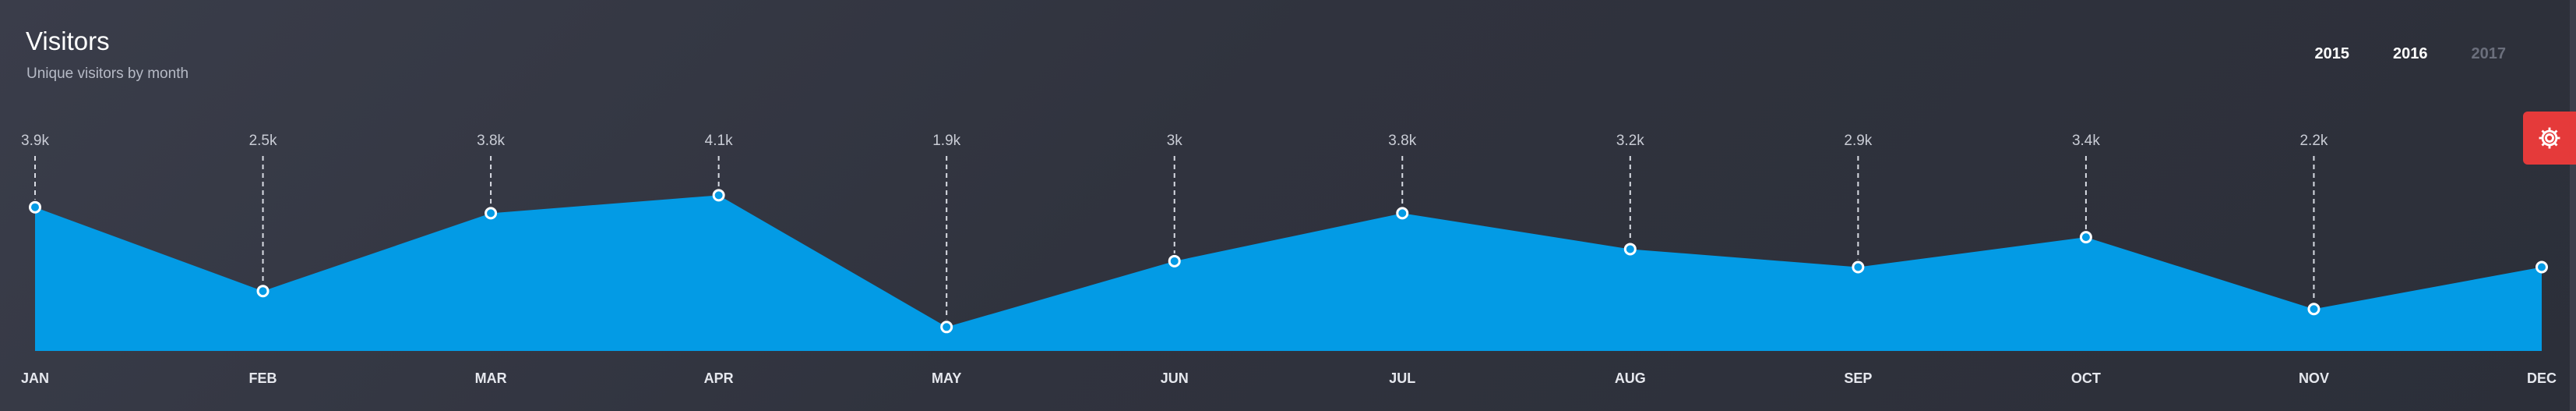  I want to click on month-tick-label: NOV, so click(2314, 378).